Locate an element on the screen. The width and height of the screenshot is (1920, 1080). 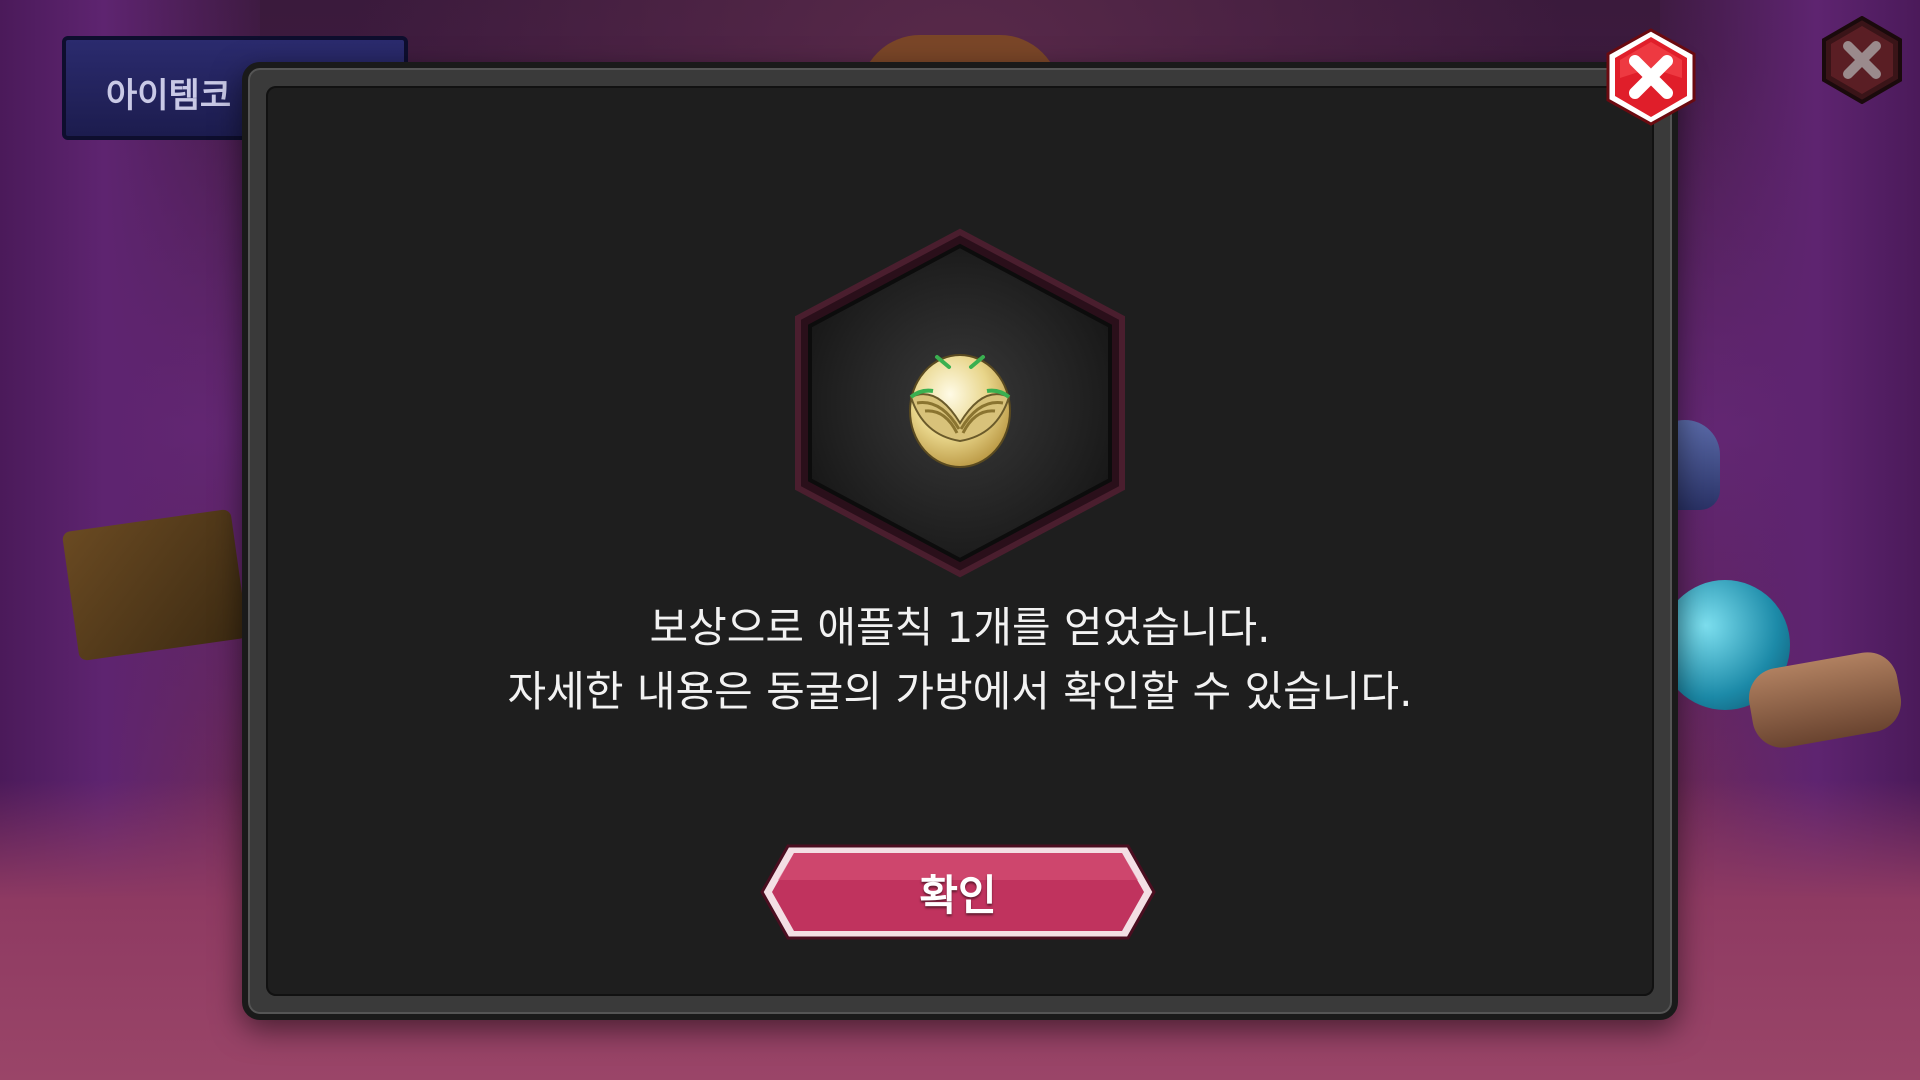
reward-message-line-2: 자세한 내용은 동굴의 가방에서 확인할 수 있습니다. is located at coordinates (960, 691).